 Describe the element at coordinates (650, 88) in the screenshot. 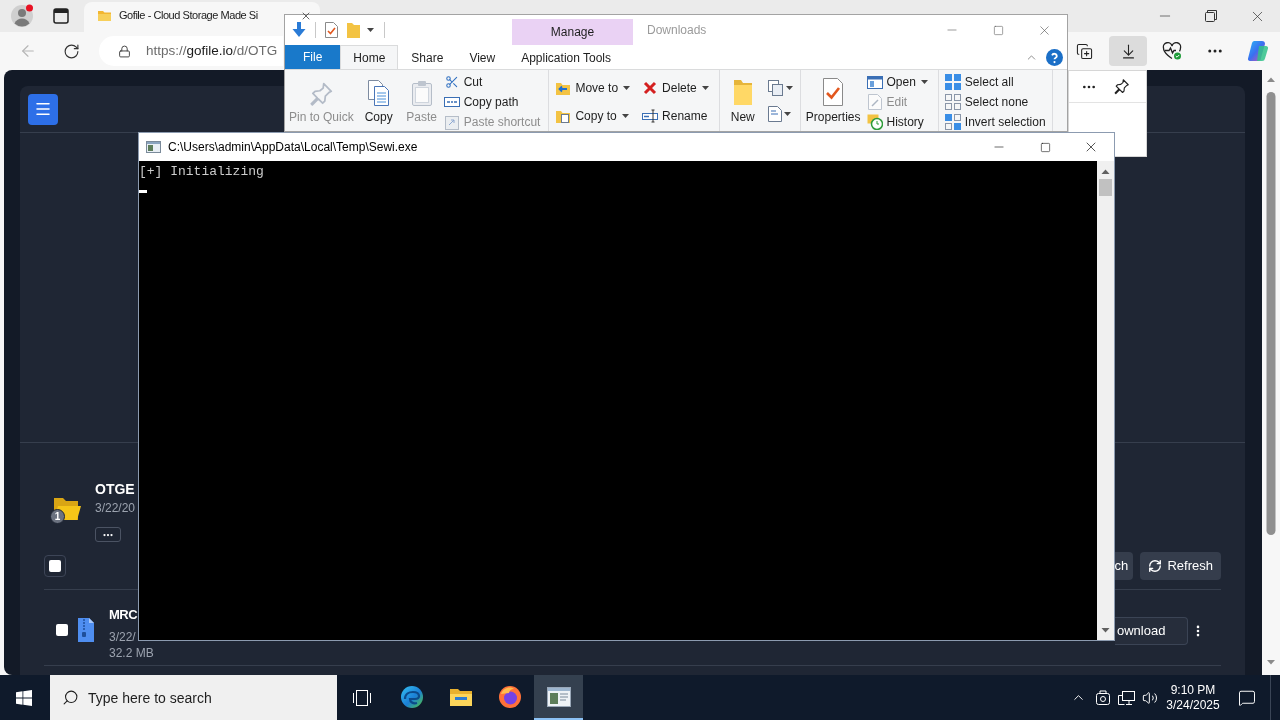

I see `delete-icon` at that location.